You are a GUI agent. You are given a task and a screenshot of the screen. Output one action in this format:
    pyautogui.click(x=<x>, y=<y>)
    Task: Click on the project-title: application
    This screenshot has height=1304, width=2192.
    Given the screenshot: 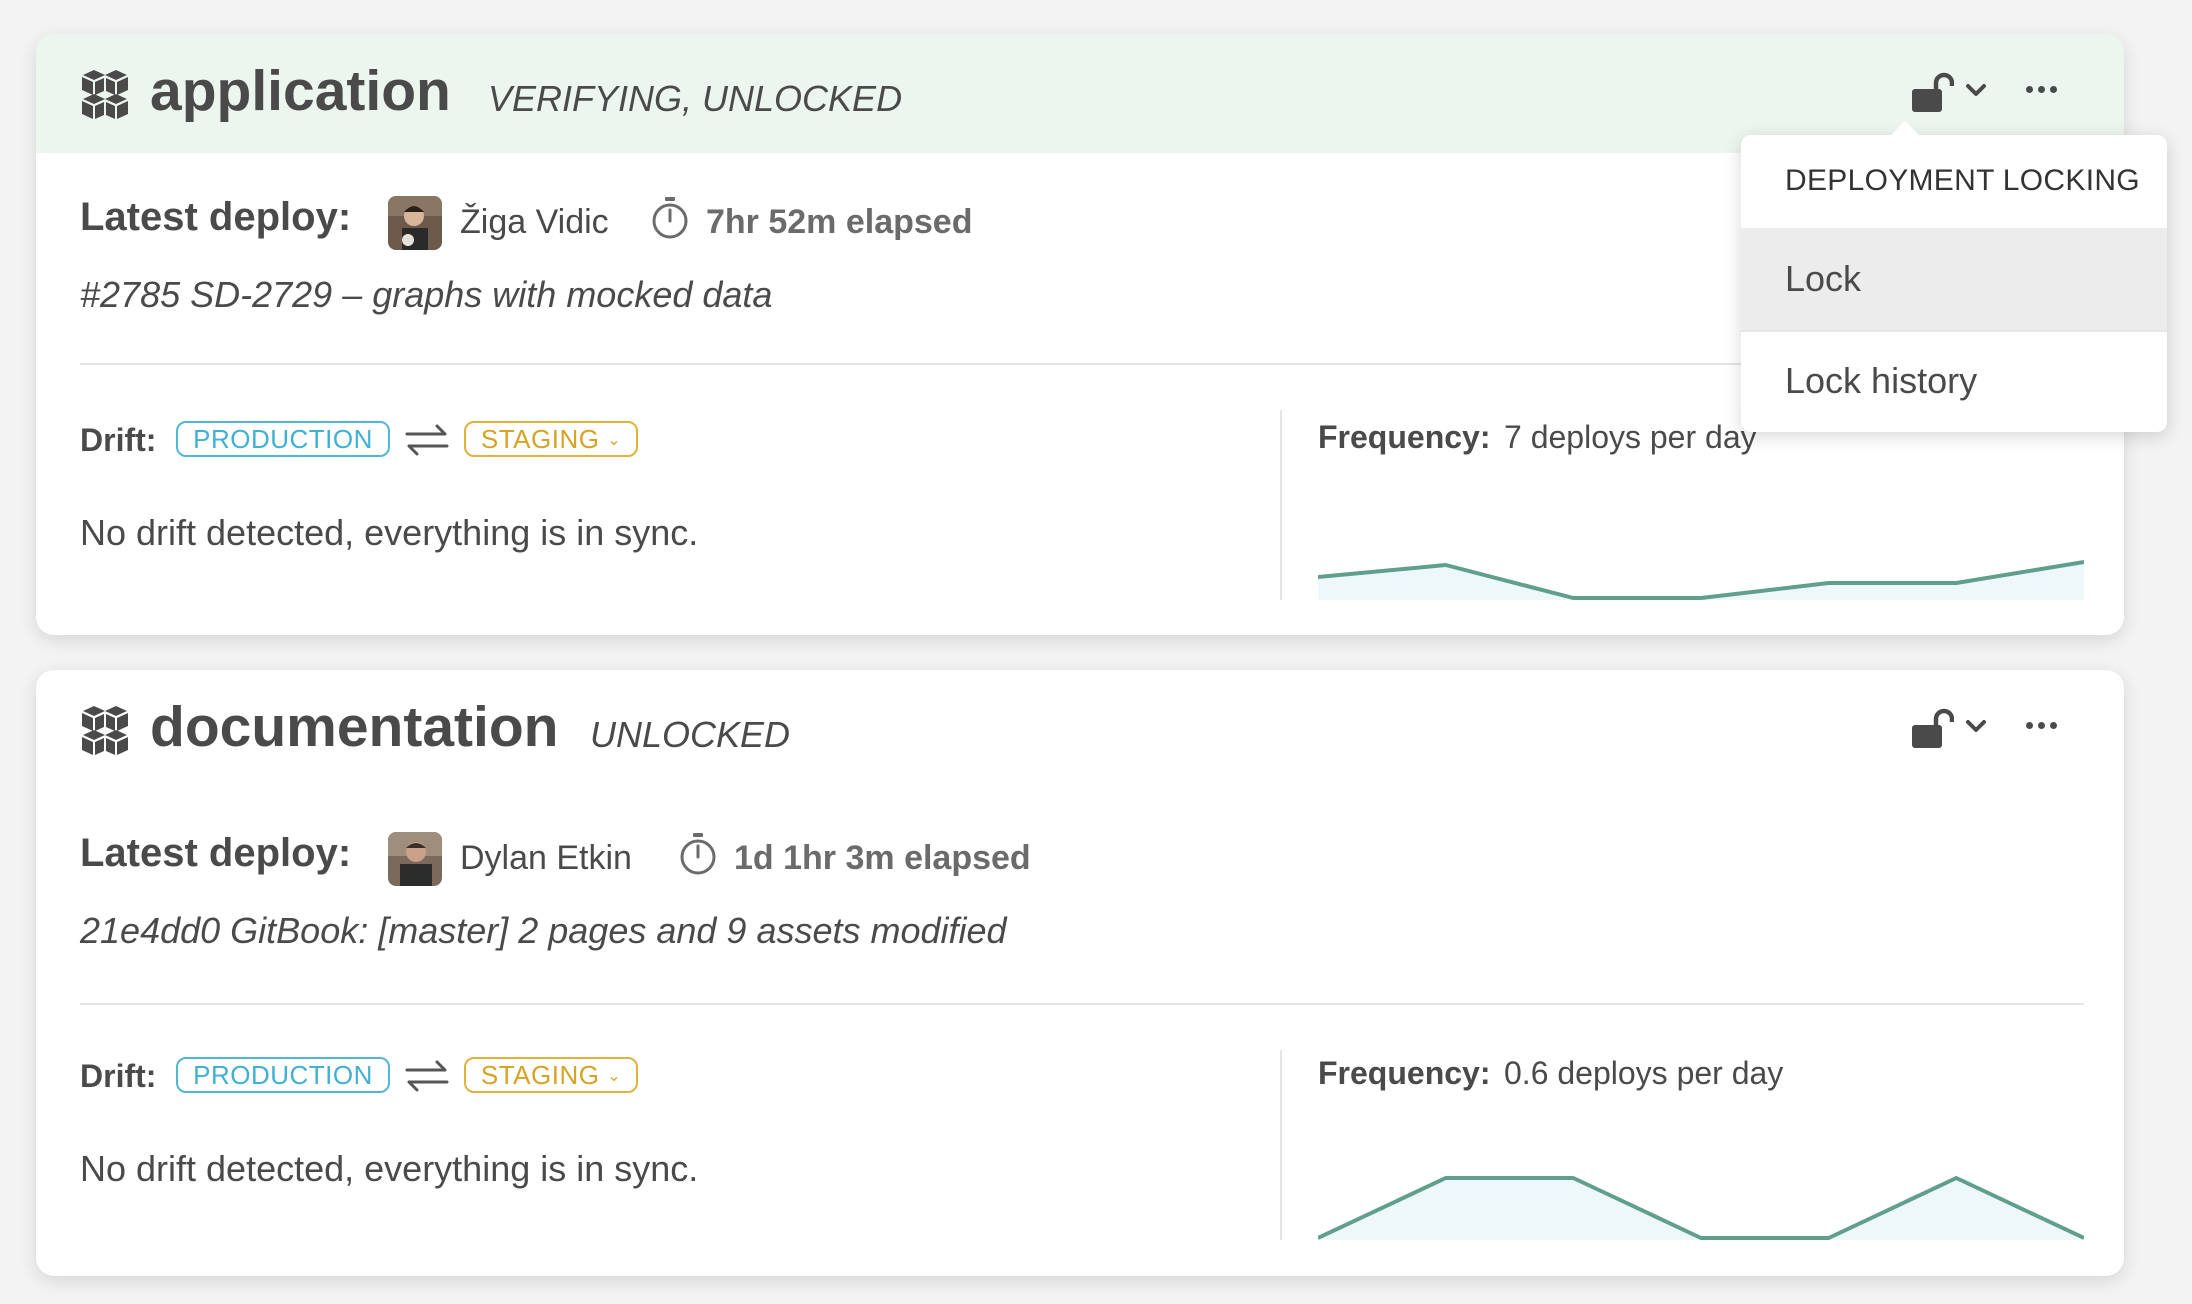 What is the action you would take?
    pyautogui.click(x=300, y=91)
    